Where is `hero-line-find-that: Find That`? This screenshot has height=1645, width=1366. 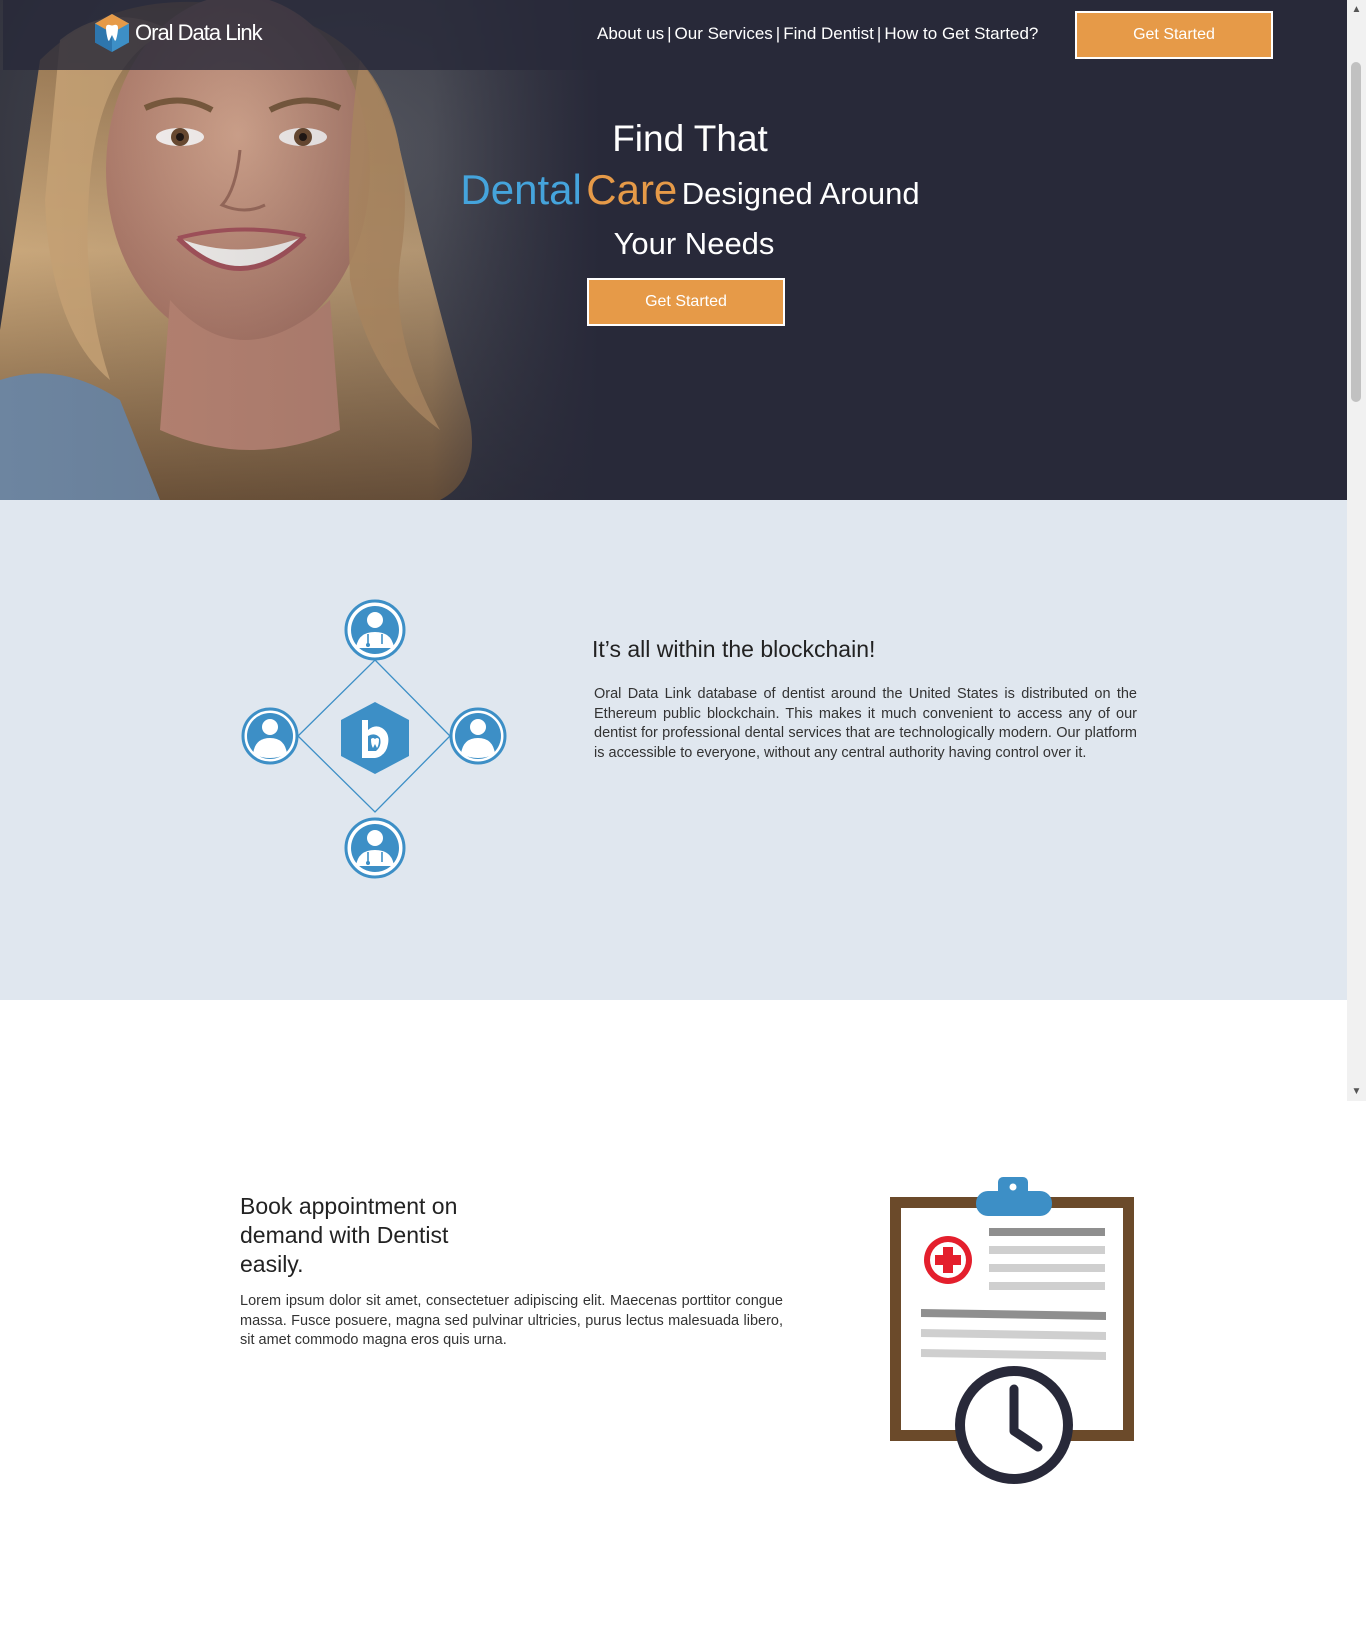
hero-line-find-that: Find That is located at coordinates (690, 138).